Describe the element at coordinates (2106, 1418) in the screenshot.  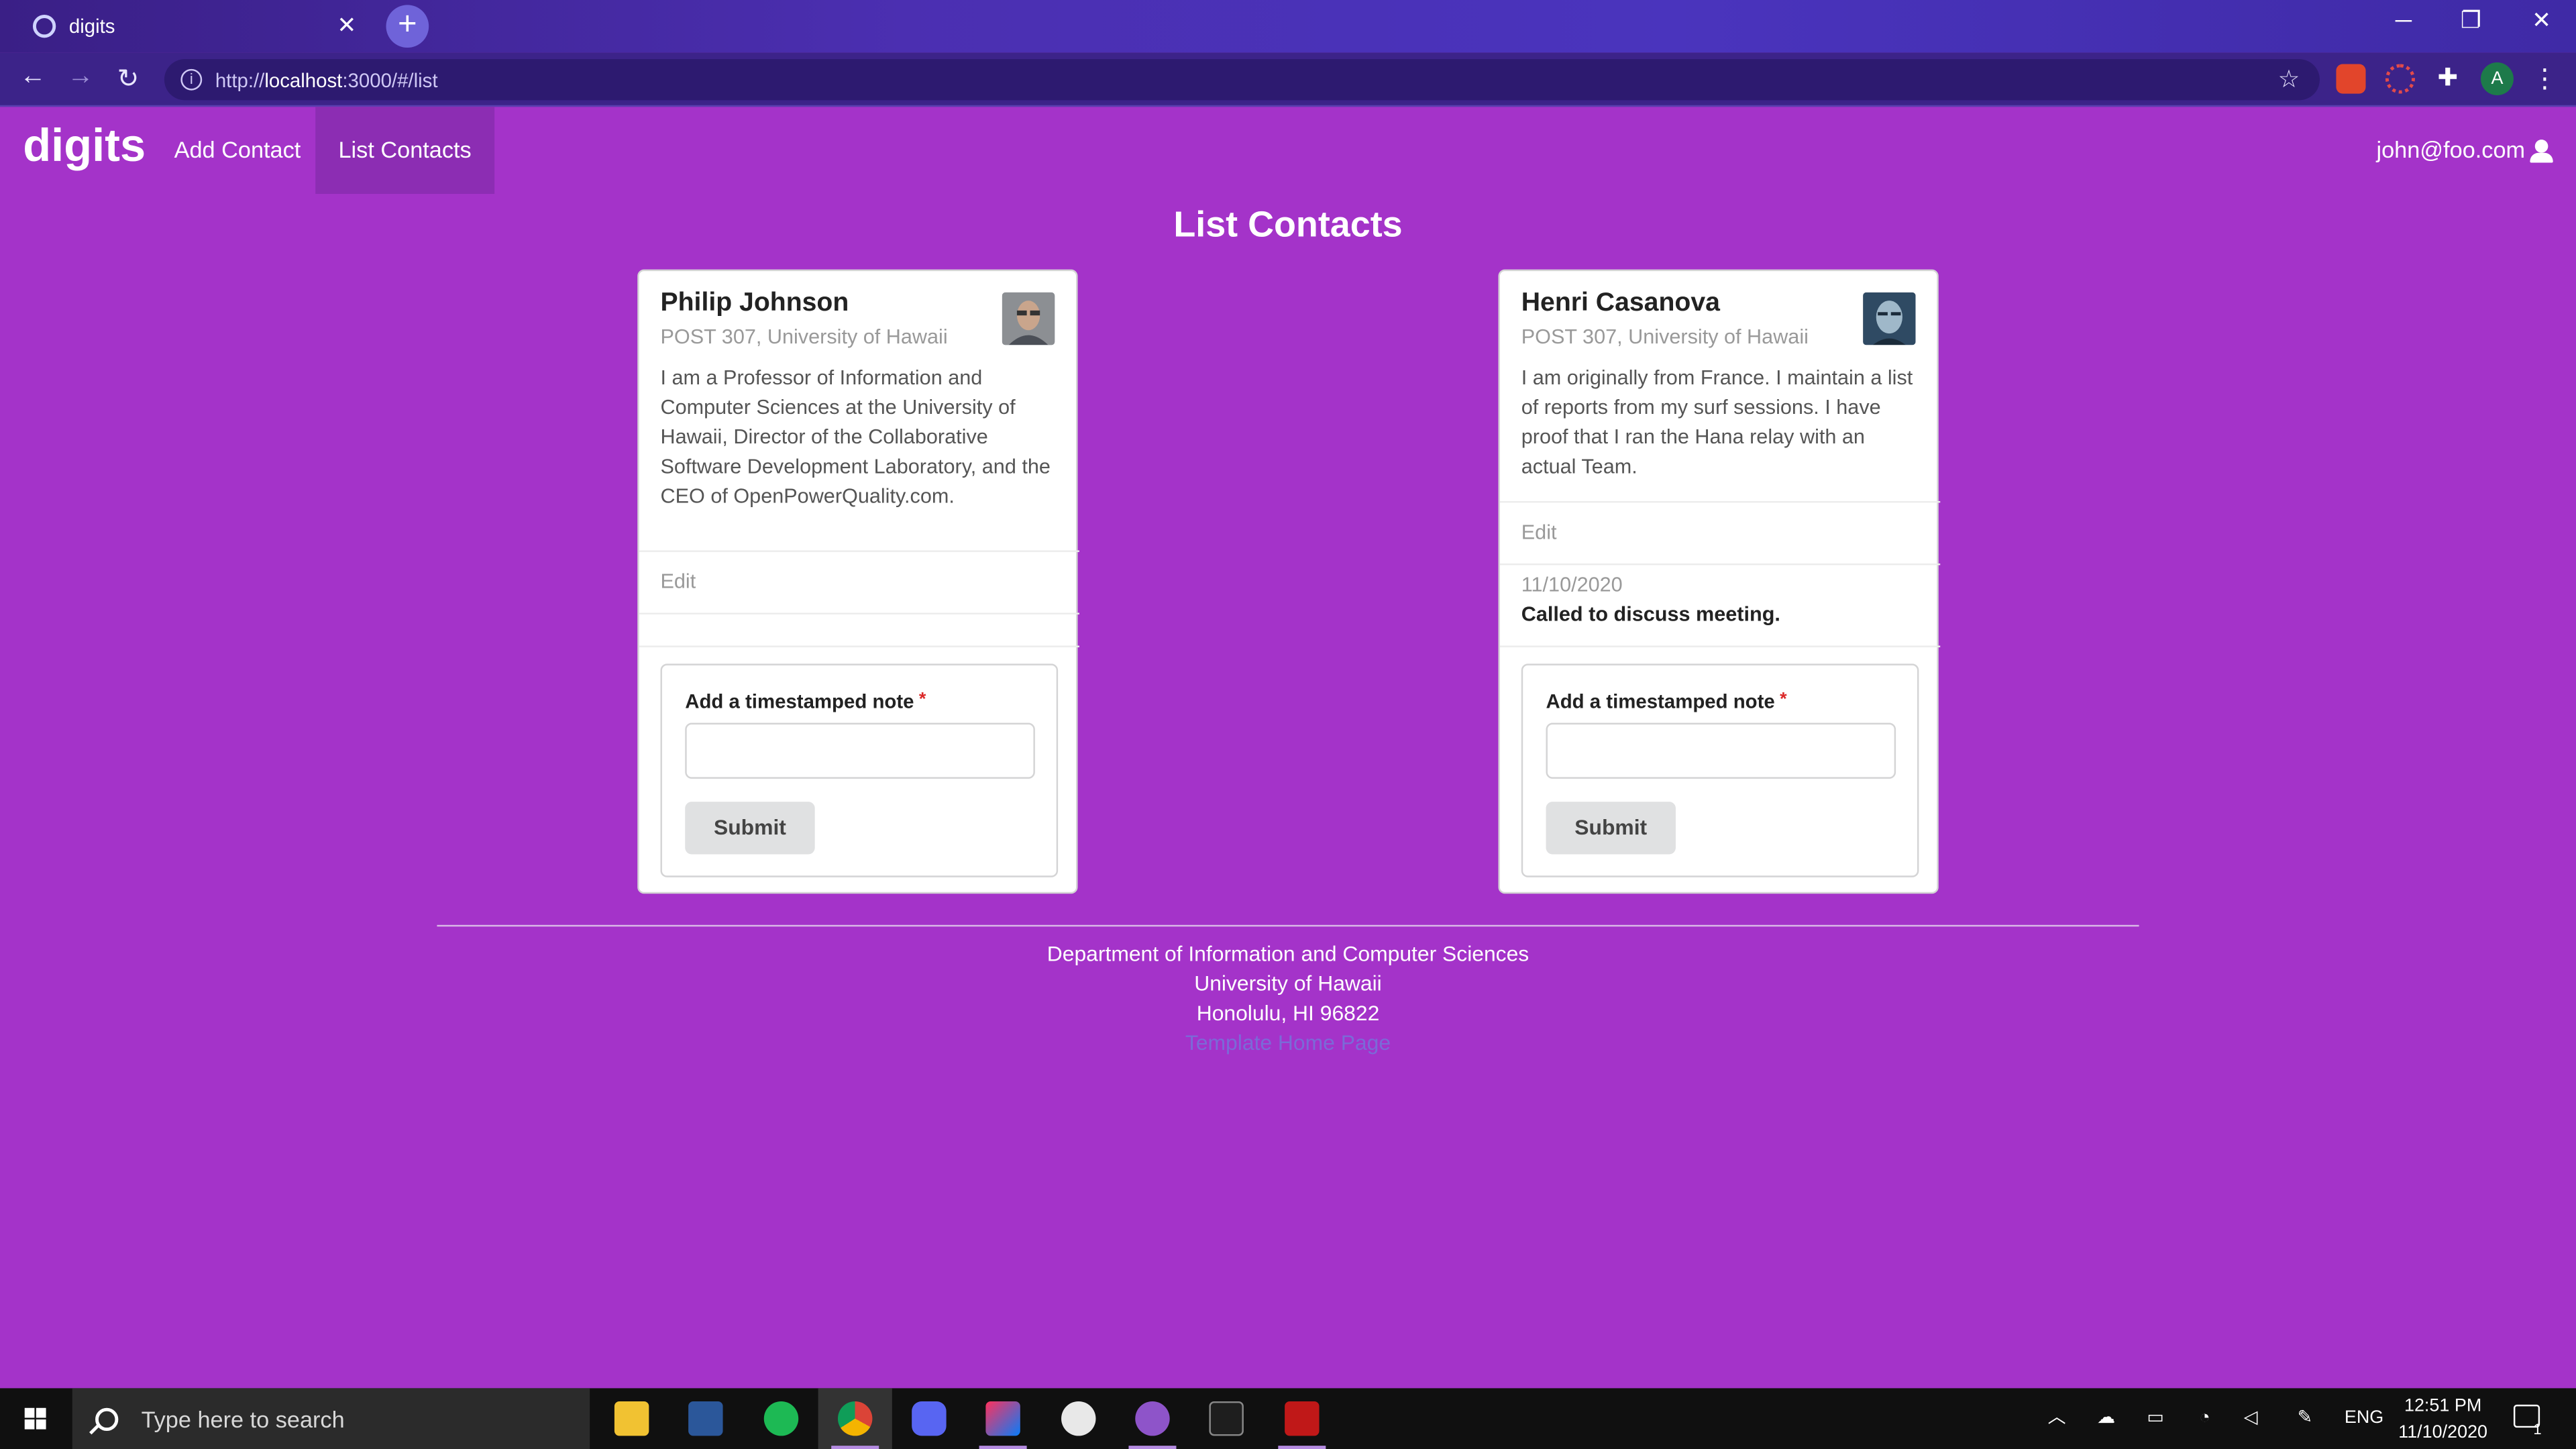
I see `onedrive-cloud-icon: ☁` at that location.